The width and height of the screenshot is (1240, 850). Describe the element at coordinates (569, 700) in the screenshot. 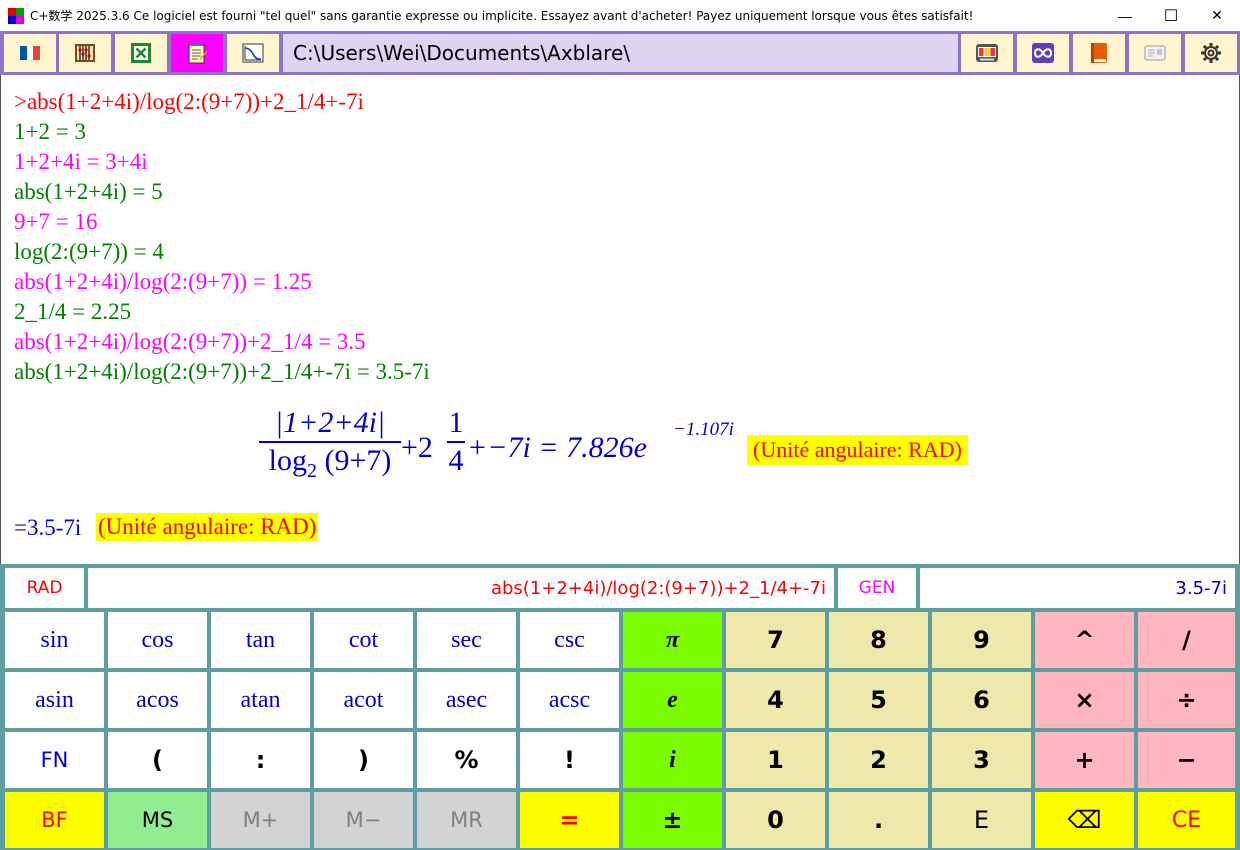

I see `key-acsc: acsc` at that location.